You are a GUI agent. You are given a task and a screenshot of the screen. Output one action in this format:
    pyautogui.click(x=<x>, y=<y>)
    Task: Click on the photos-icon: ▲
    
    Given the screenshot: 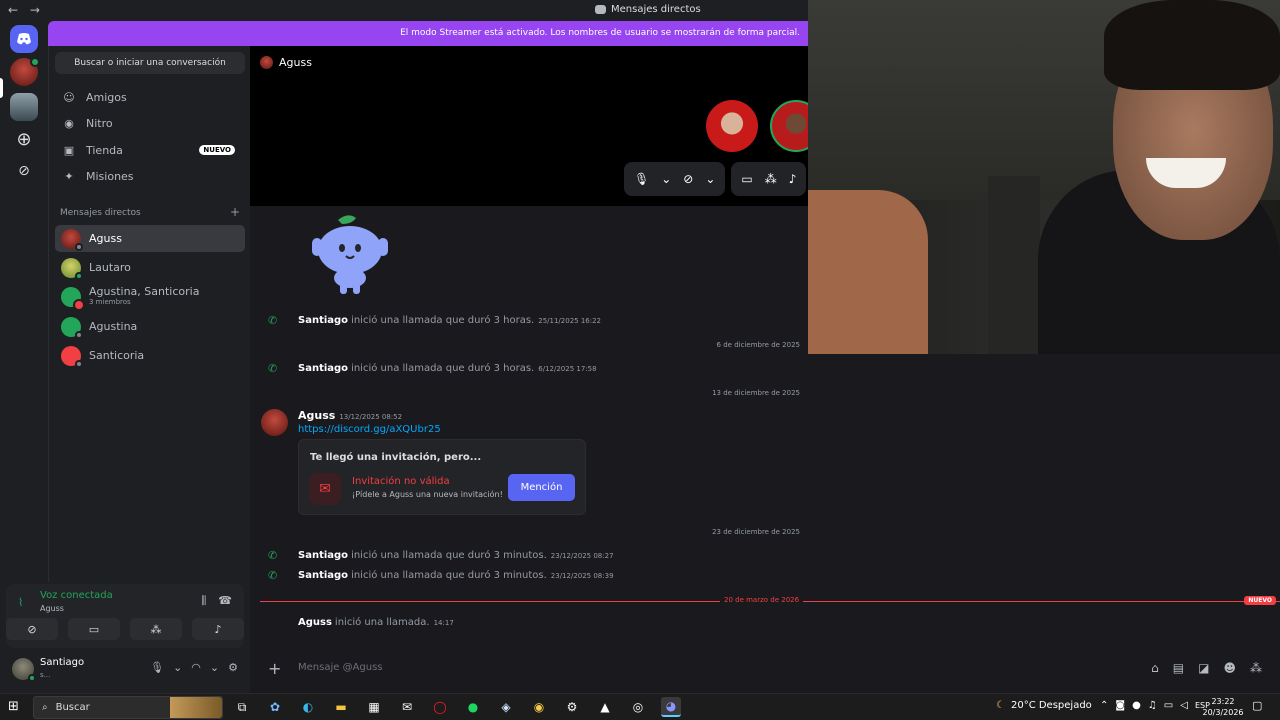 What is the action you would take?
    pyautogui.click(x=605, y=707)
    